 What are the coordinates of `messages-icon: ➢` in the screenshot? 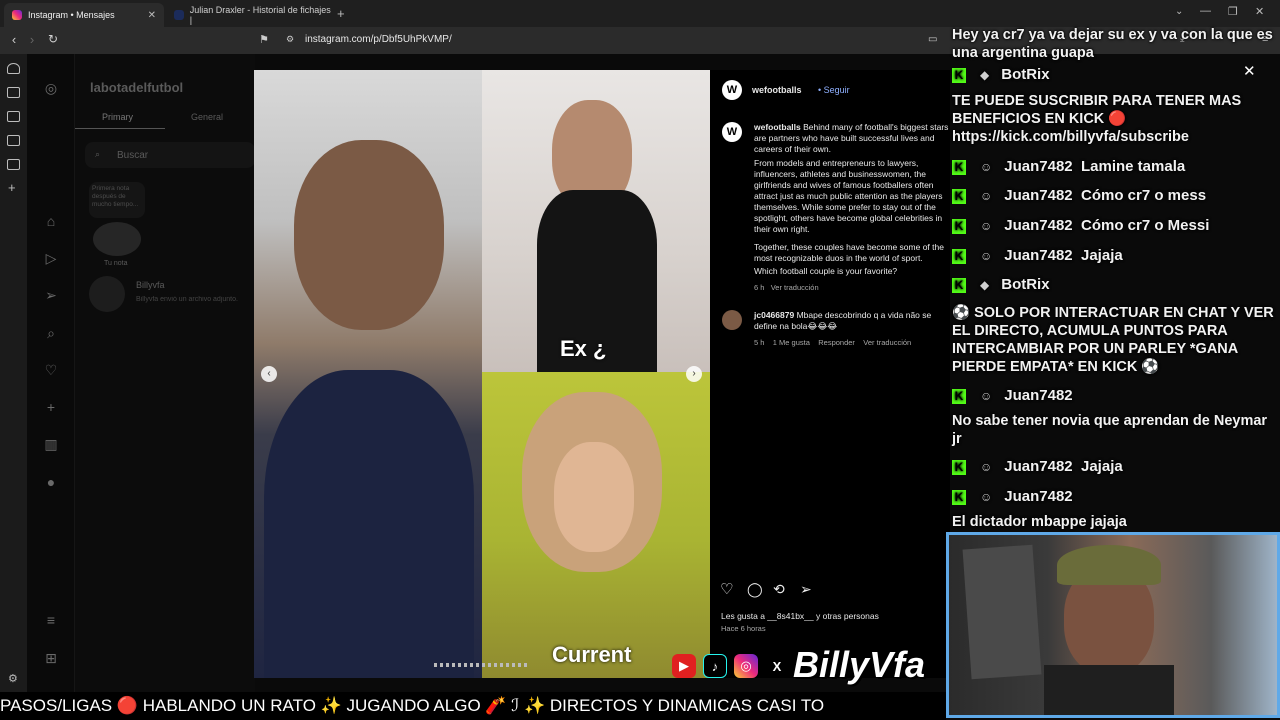 It's located at (51, 295).